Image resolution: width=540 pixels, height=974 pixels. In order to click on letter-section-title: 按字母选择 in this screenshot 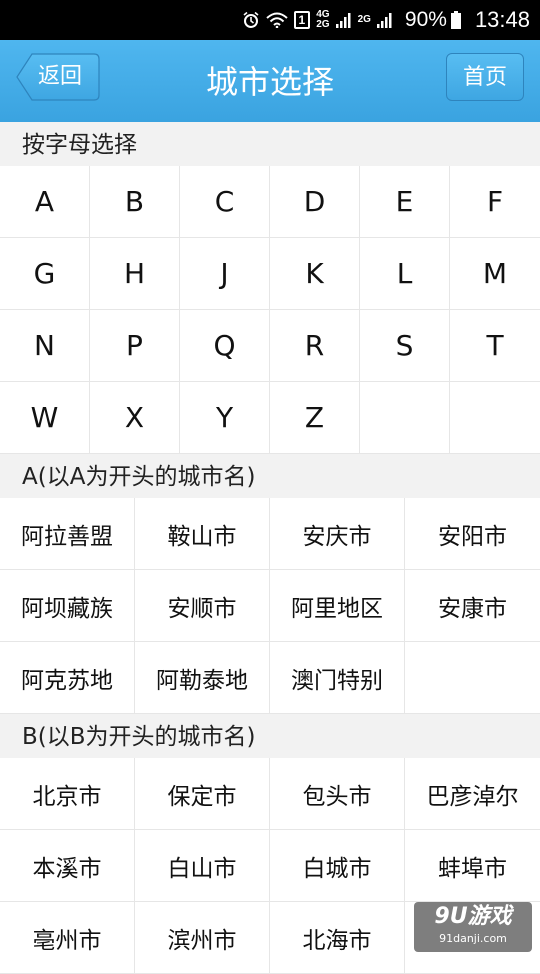, I will do `click(270, 144)`.